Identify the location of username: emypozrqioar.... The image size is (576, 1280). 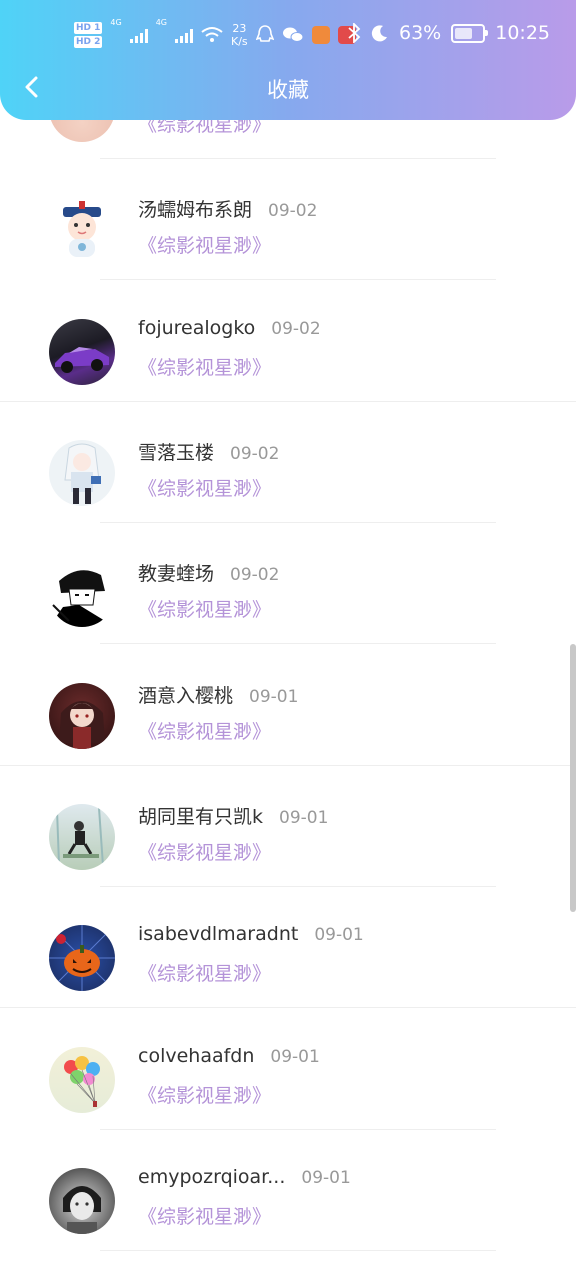
(211, 1177).